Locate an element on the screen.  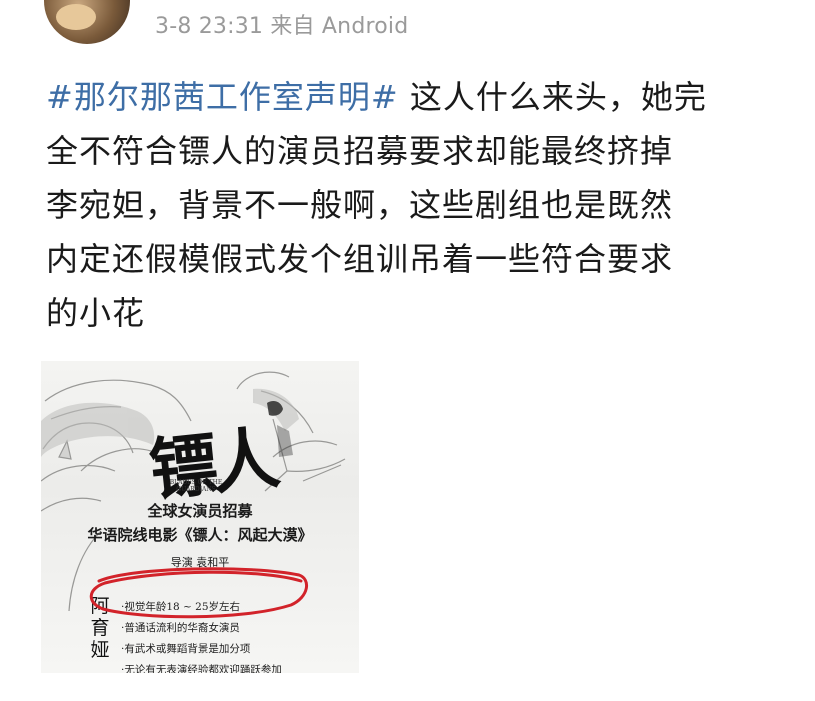
post-line-4: 内定还假模假式发个组训吊着一些符合要求 is located at coordinates (360, 259).